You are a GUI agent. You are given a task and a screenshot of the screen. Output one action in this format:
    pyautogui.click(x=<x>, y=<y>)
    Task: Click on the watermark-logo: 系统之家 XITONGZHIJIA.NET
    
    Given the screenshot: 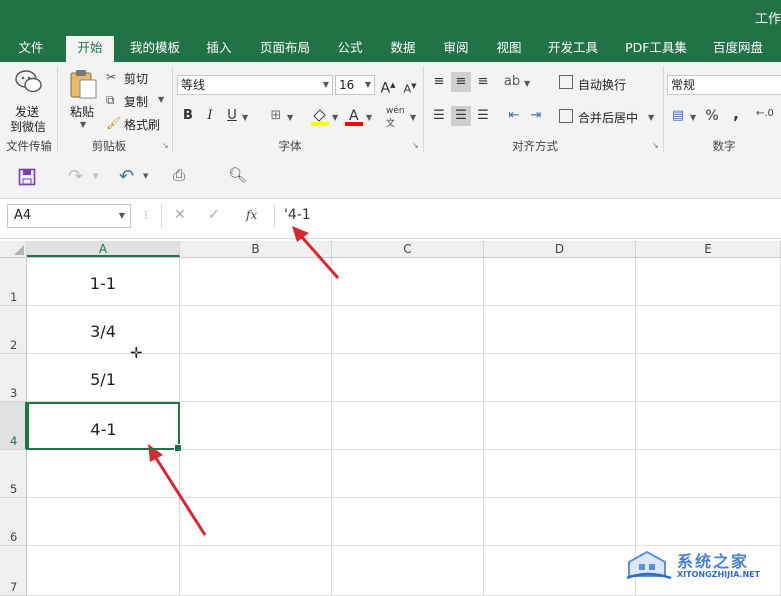 What is the action you would take?
    pyautogui.click(x=700, y=566)
    